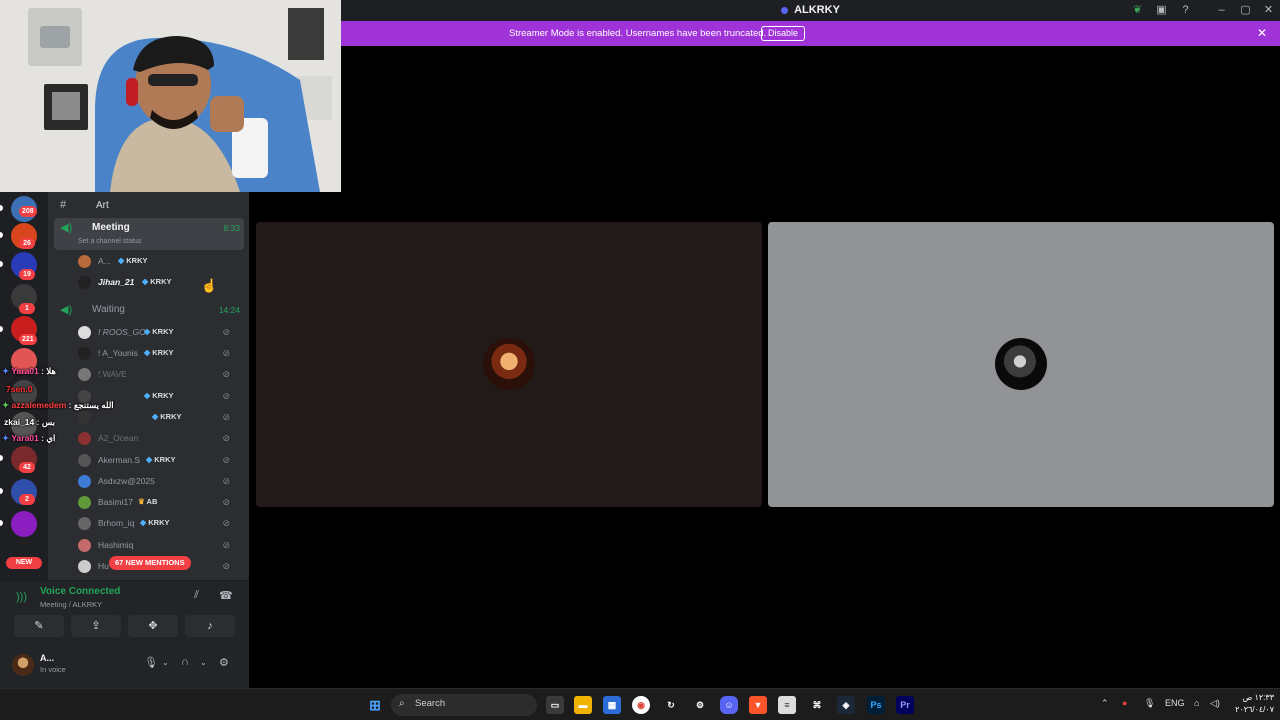 This screenshot has height=720, width=1280. Describe the element at coordinates (1175, 703) in the screenshot. I see `language-indicator: ENG` at that location.